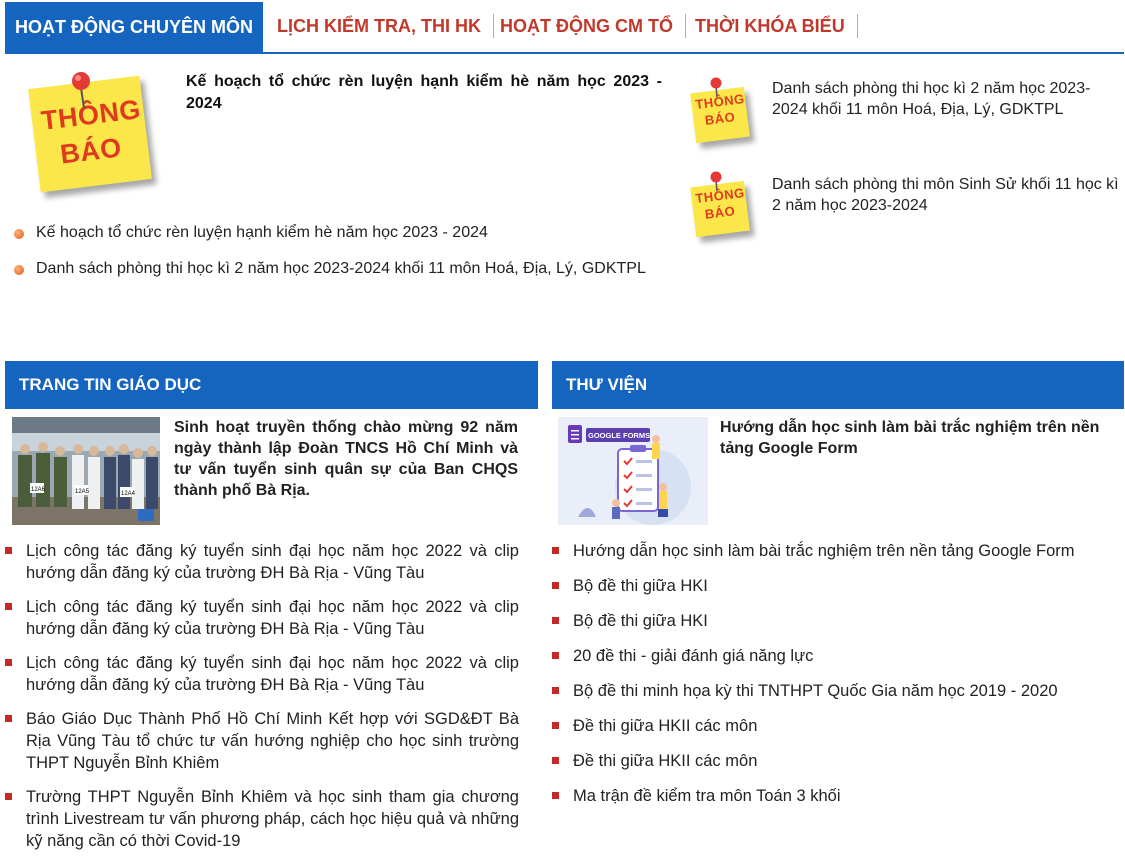 The height and width of the screenshot is (860, 1125). What do you see at coordinates (776, 26) in the screenshot?
I see `tab-thoi-khoa-bieu: THỜI KHÓA BIỂU` at bounding box center [776, 26].